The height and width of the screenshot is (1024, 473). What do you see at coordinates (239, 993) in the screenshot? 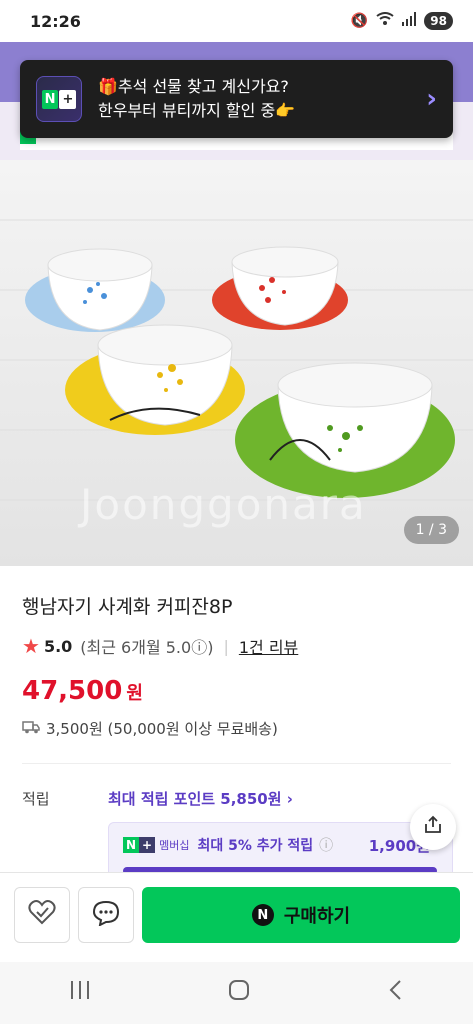
I see `home-icon` at bounding box center [239, 993].